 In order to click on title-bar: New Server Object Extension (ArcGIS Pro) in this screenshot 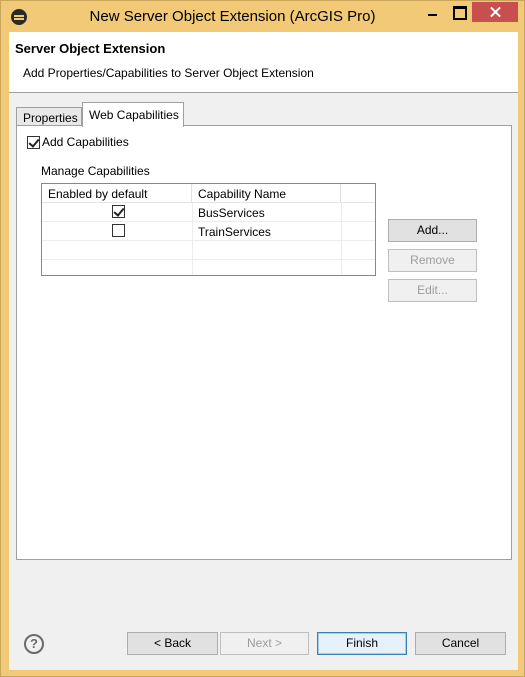, I will do `click(262, 16)`.